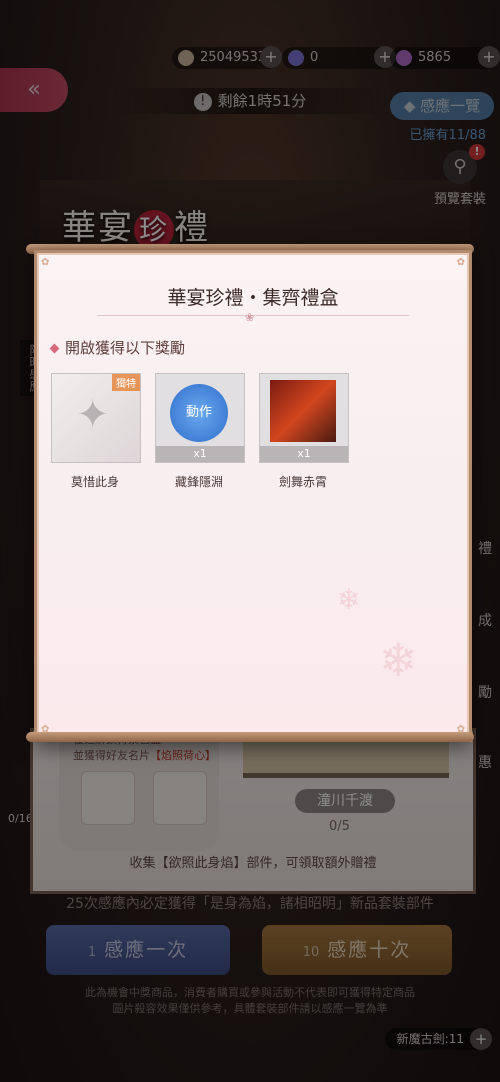 The width and height of the screenshot is (500, 1082). I want to click on reward-item: 獨特 ✦ 莫惜此身, so click(96, 431).